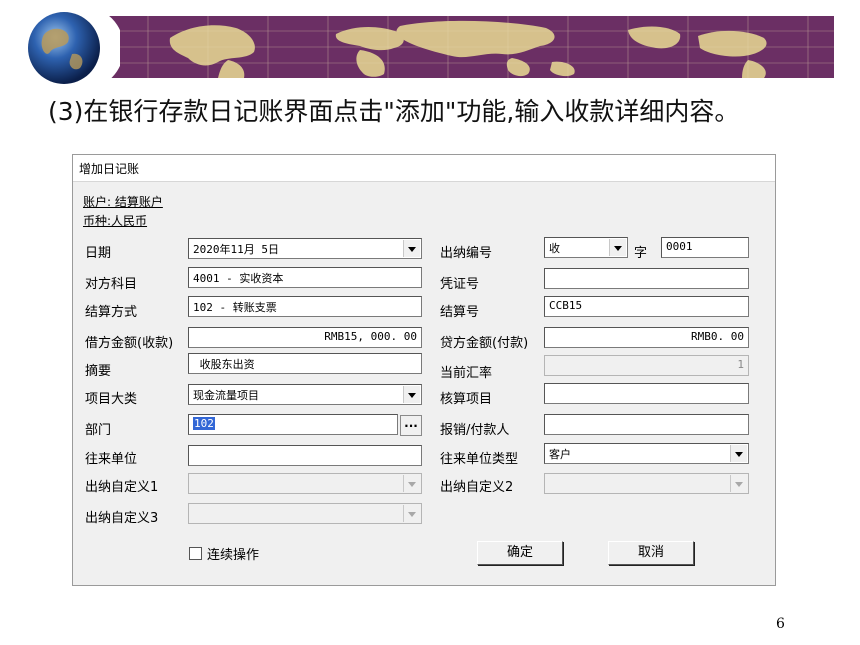 Image resolution: width=860 pixels, height=645 pixels. I want to click on zi-label: 字, so click(641, 253).